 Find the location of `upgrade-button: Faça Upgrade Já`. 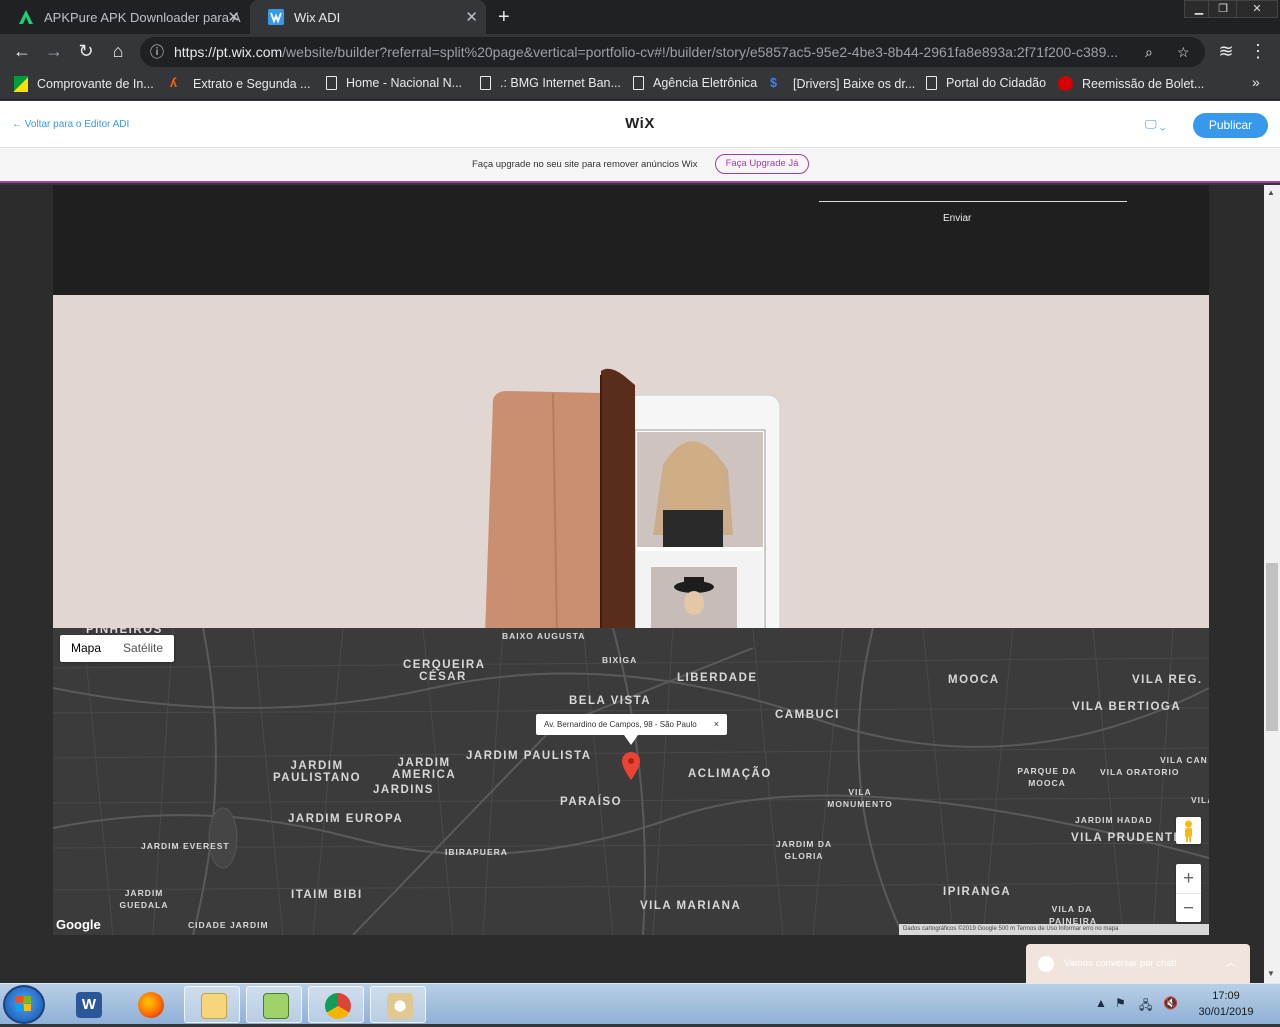

upgrade-button: Faça Upgrade Já is located at coordinates (762, 164).